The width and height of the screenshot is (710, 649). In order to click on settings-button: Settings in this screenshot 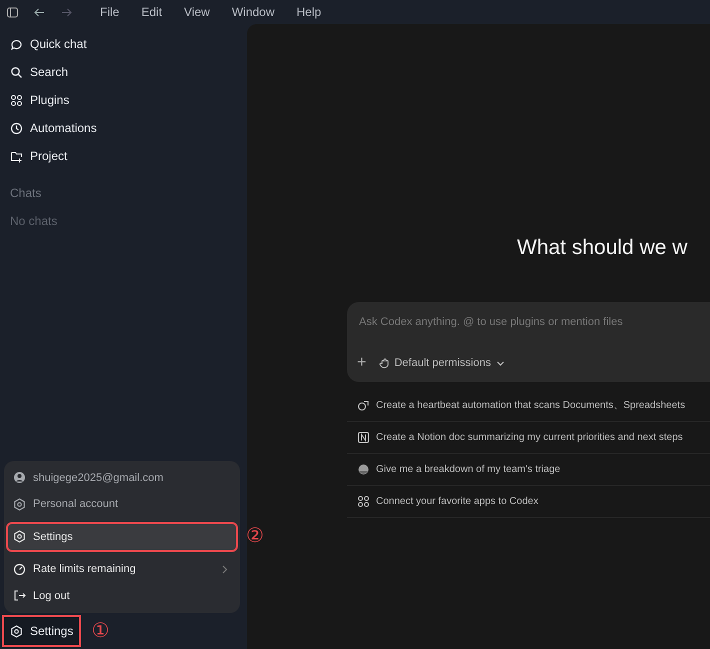, I will do `click(42, 631)`.